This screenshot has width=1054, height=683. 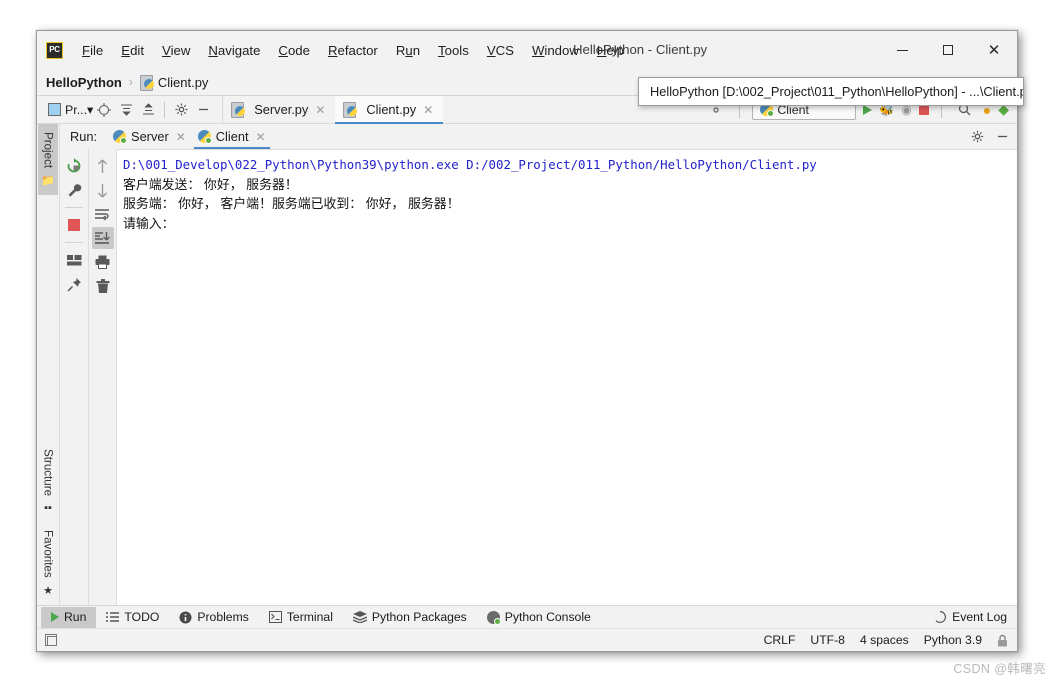 I want to click on bottom-item-label: Problems, so click(x=223, y=617).